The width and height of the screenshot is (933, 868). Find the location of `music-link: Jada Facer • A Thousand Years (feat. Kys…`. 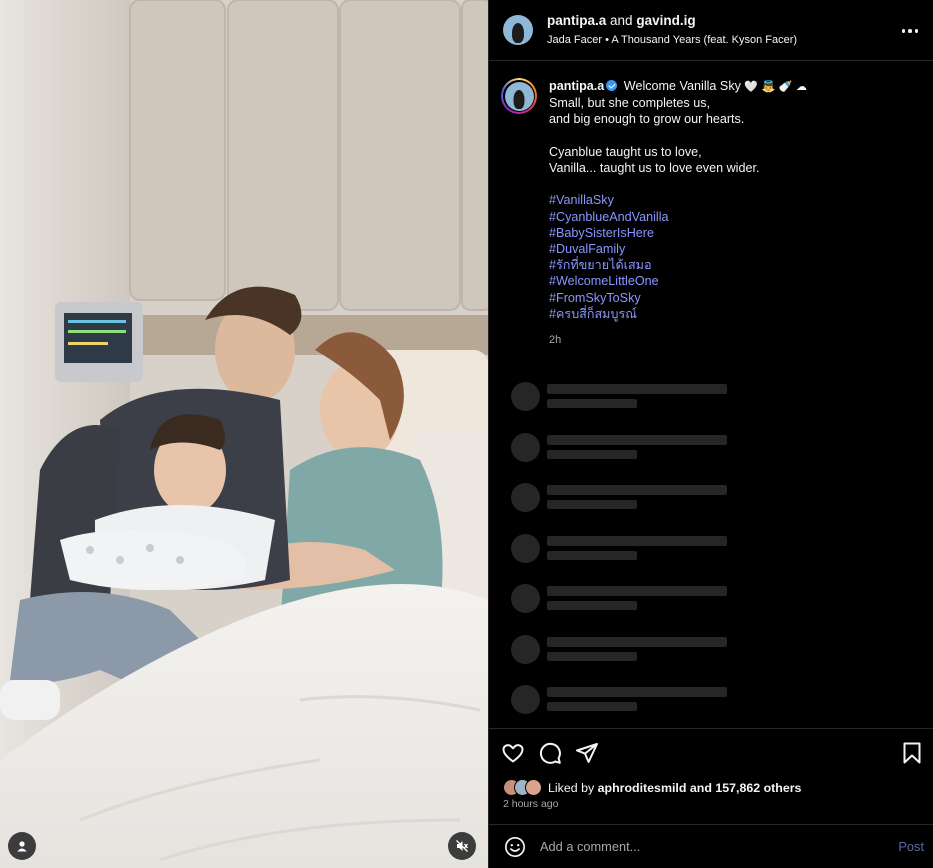

music-link: Jada Facer • A Thousand Years (feat. Kys… is located at coordinates (672, 40).